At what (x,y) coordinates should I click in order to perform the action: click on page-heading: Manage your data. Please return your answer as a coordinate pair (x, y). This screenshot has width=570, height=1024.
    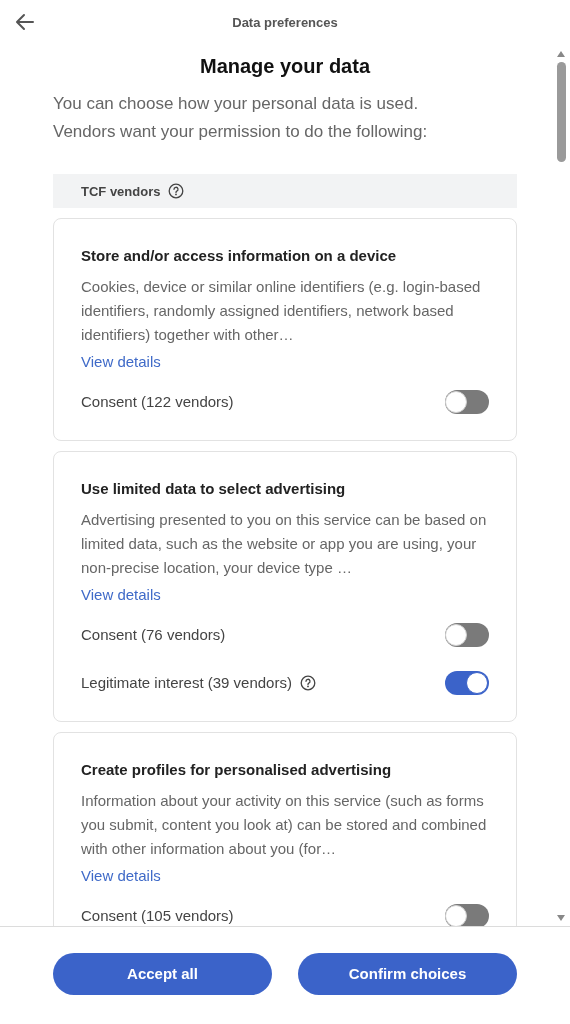
    Looking at the image, I should click on (285, 66).